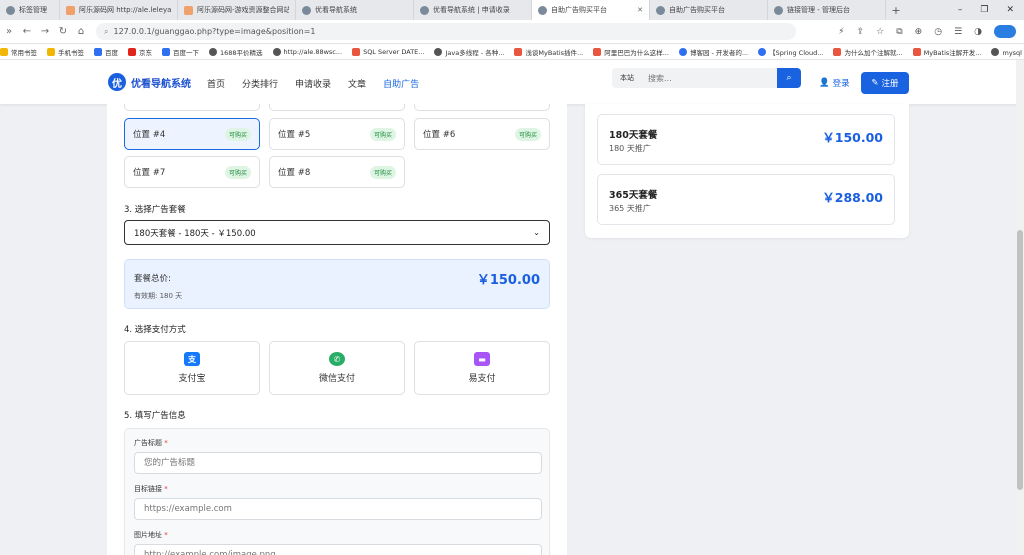  I want to click on package-name: 180天套餐, so click(633, 135).